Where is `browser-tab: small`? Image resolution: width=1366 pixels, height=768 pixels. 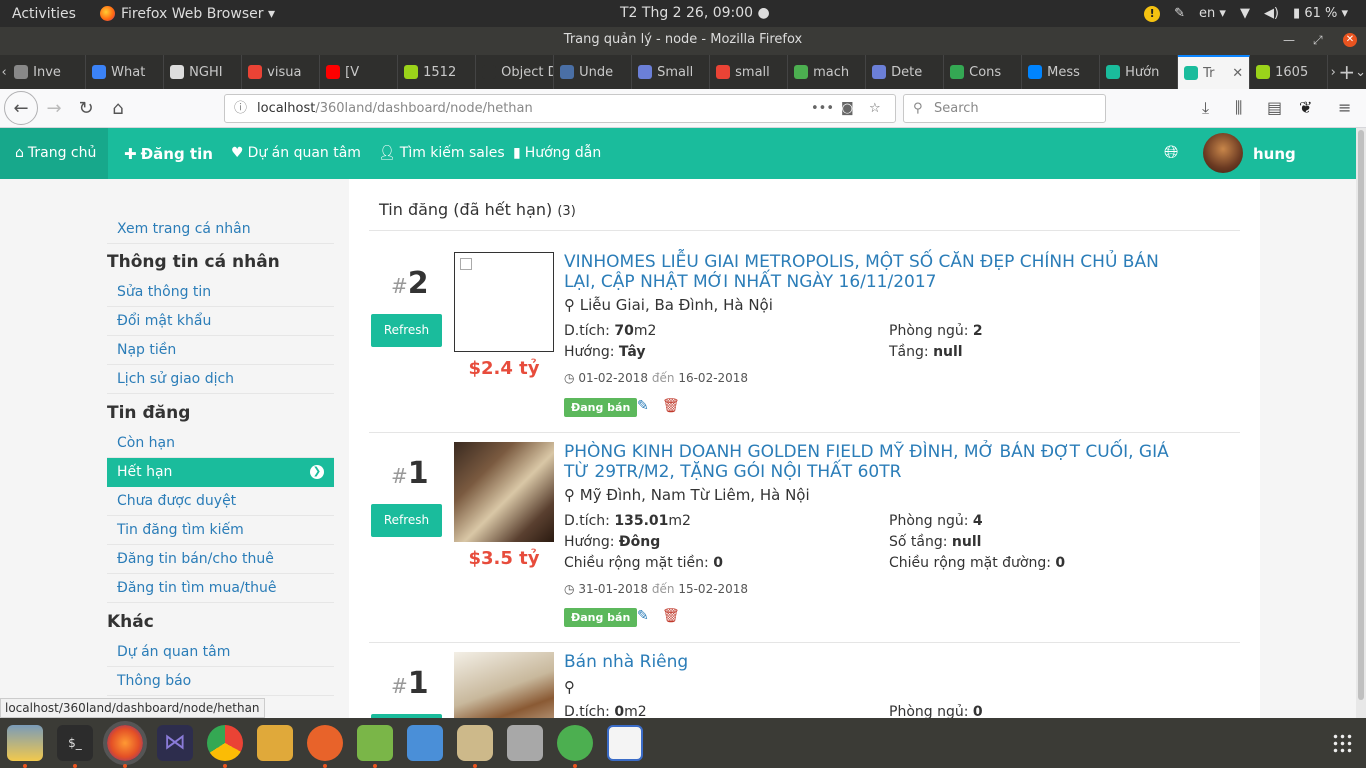 browser-tab: small is located at coordinates (749, 72).